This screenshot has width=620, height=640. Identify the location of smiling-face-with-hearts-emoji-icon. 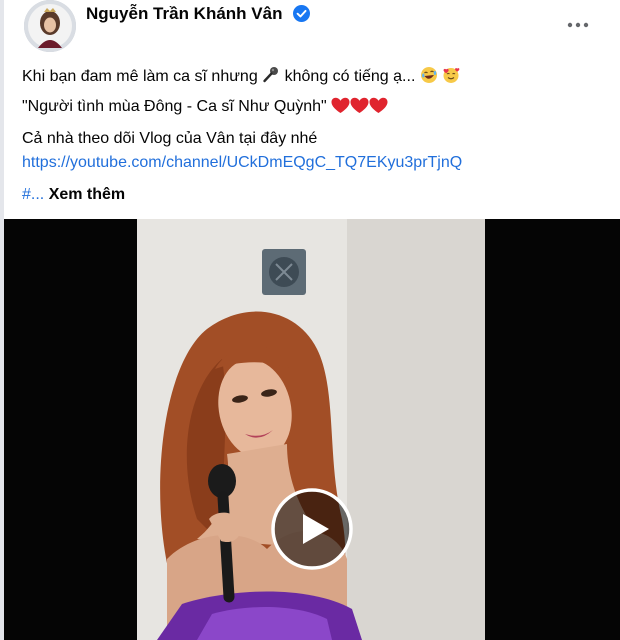
(451, 75).